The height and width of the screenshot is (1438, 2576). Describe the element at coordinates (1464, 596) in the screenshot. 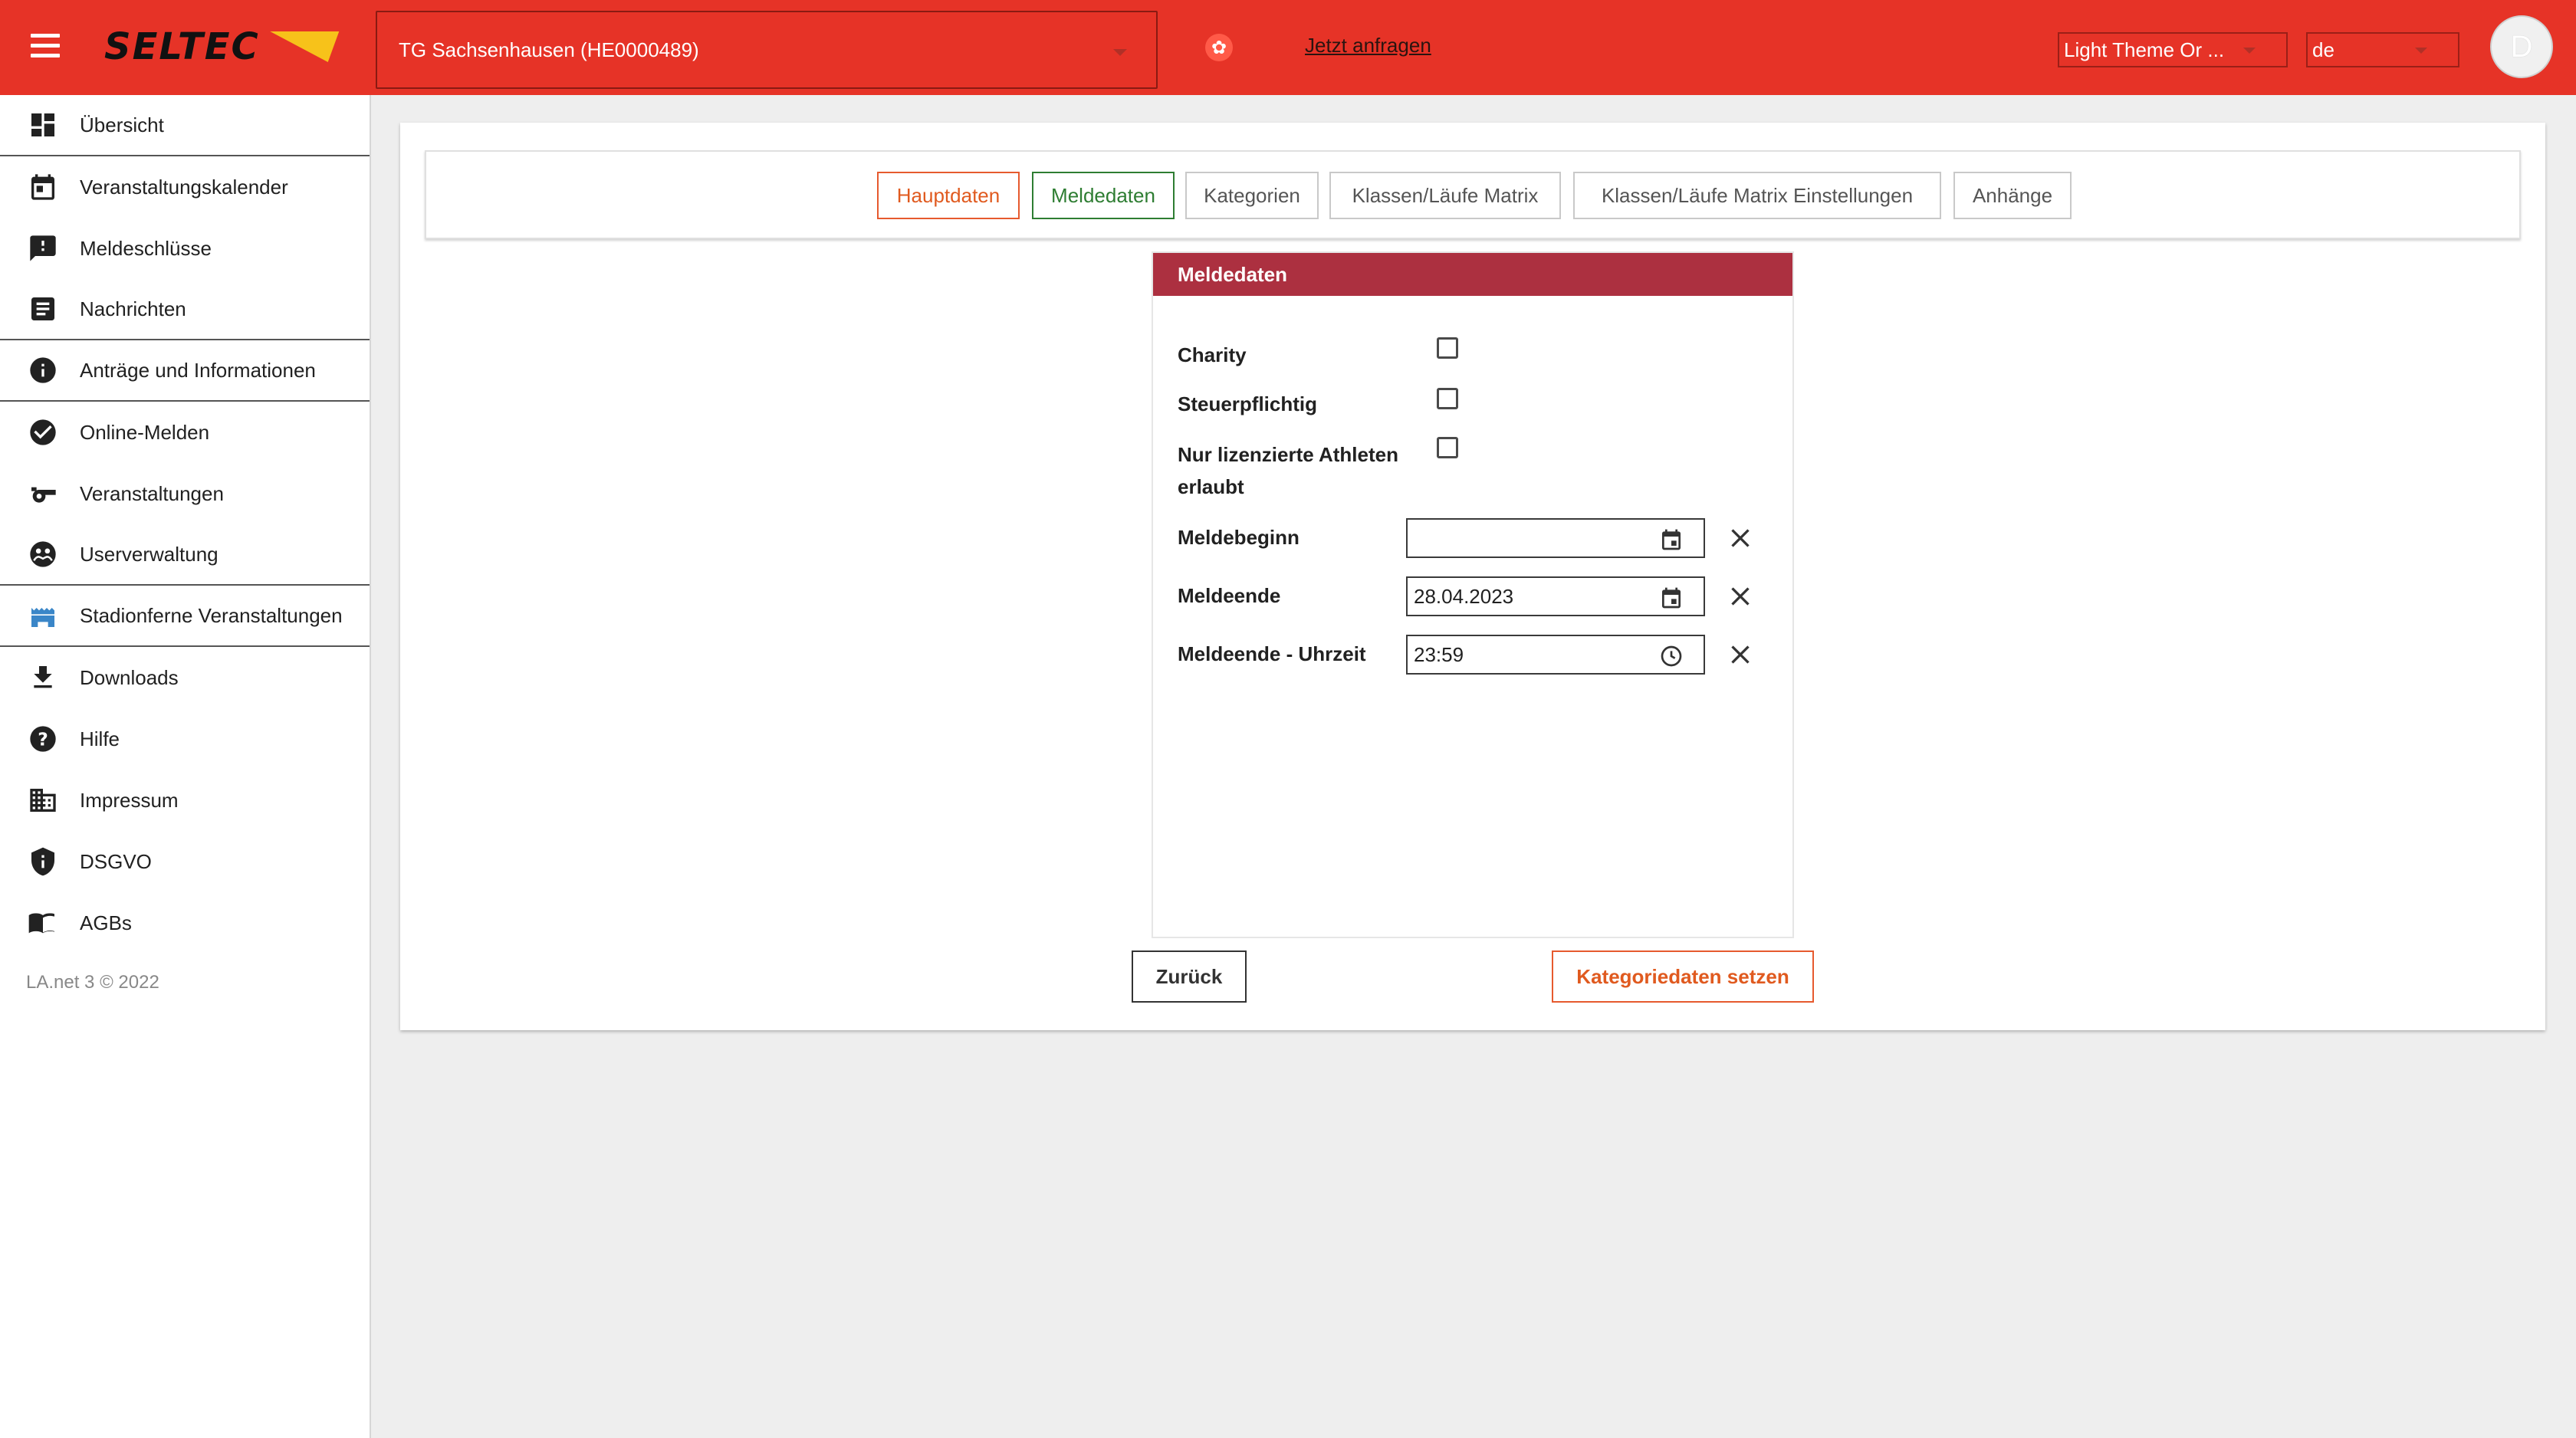

I see `end-date-value: 28.04.2023` at that location.